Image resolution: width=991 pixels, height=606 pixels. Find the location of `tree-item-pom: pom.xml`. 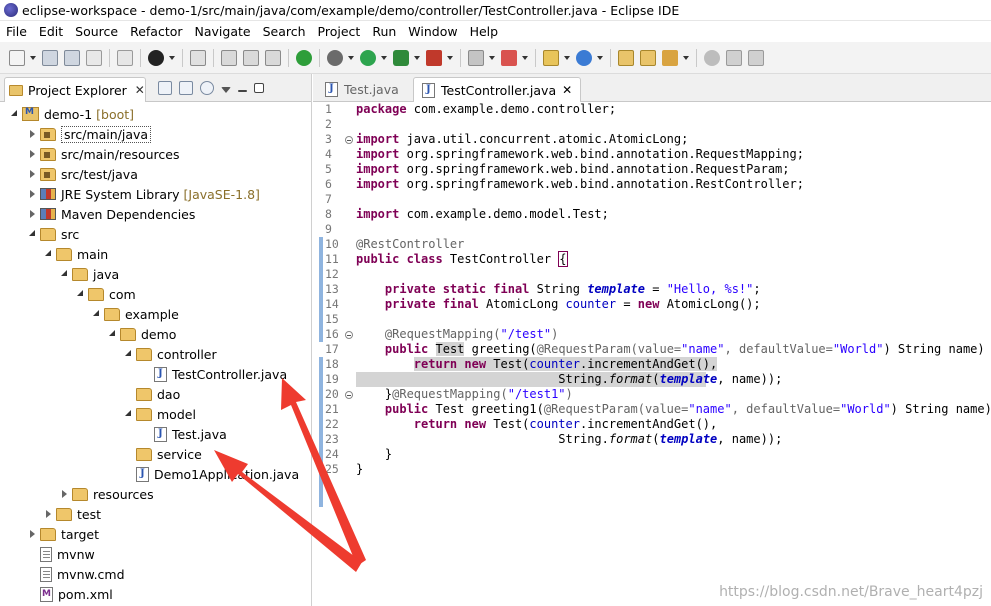

tree-item-pom: pom.xml is located at coordinates (155, 594).